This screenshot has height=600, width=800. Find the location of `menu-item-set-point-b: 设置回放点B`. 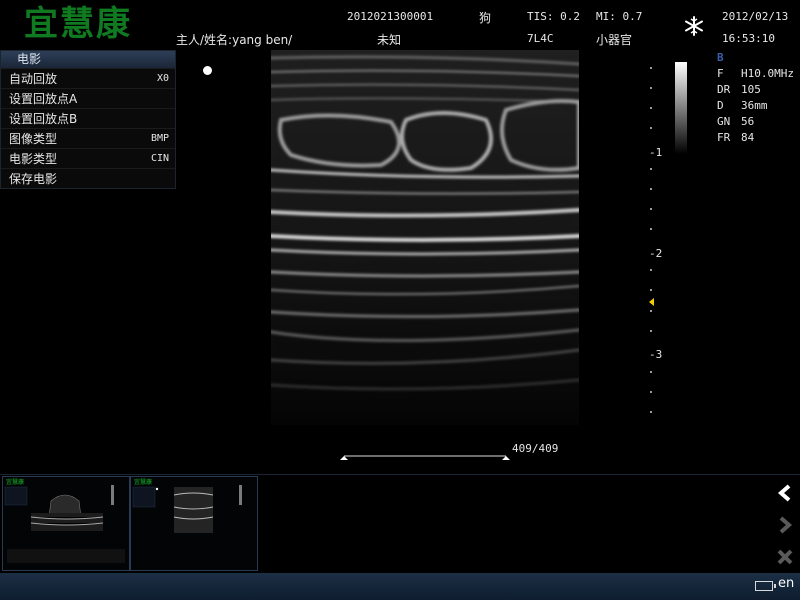

menu-item-set-point-b: 设置回放点B is located at coordinates (88, 118).